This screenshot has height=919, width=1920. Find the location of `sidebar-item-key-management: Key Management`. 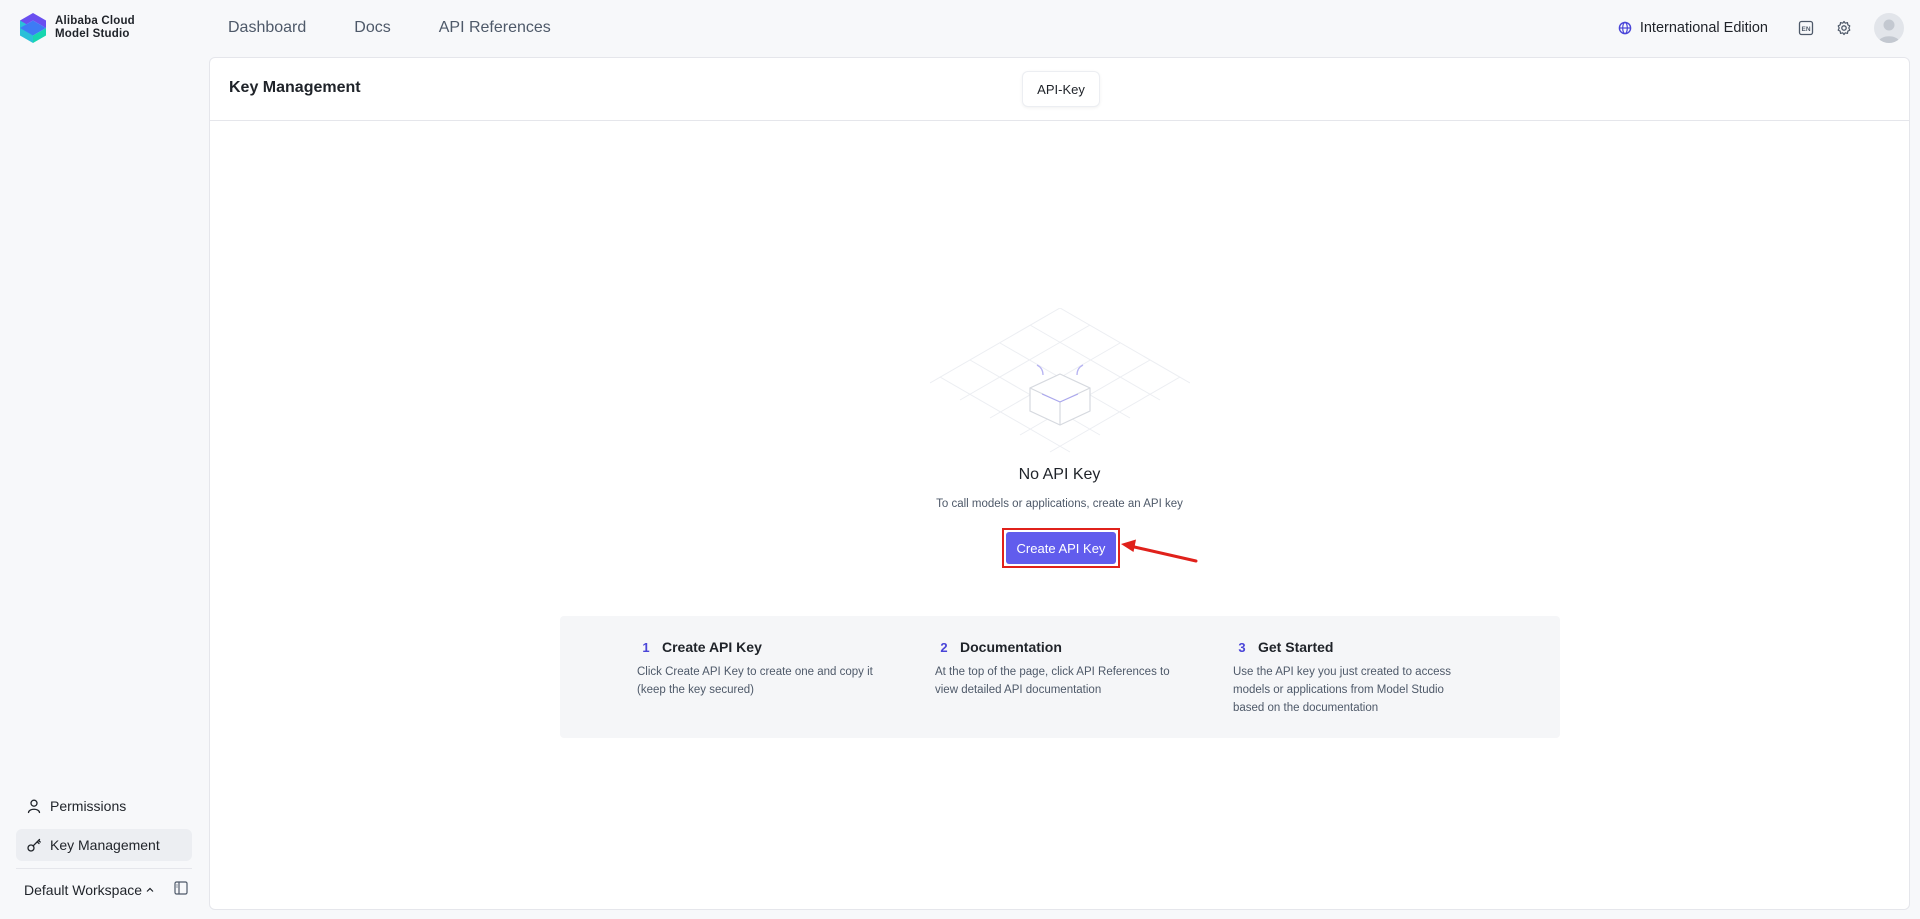

sidebar-item-key-management: Key Management is located at coordinates (104, 845).